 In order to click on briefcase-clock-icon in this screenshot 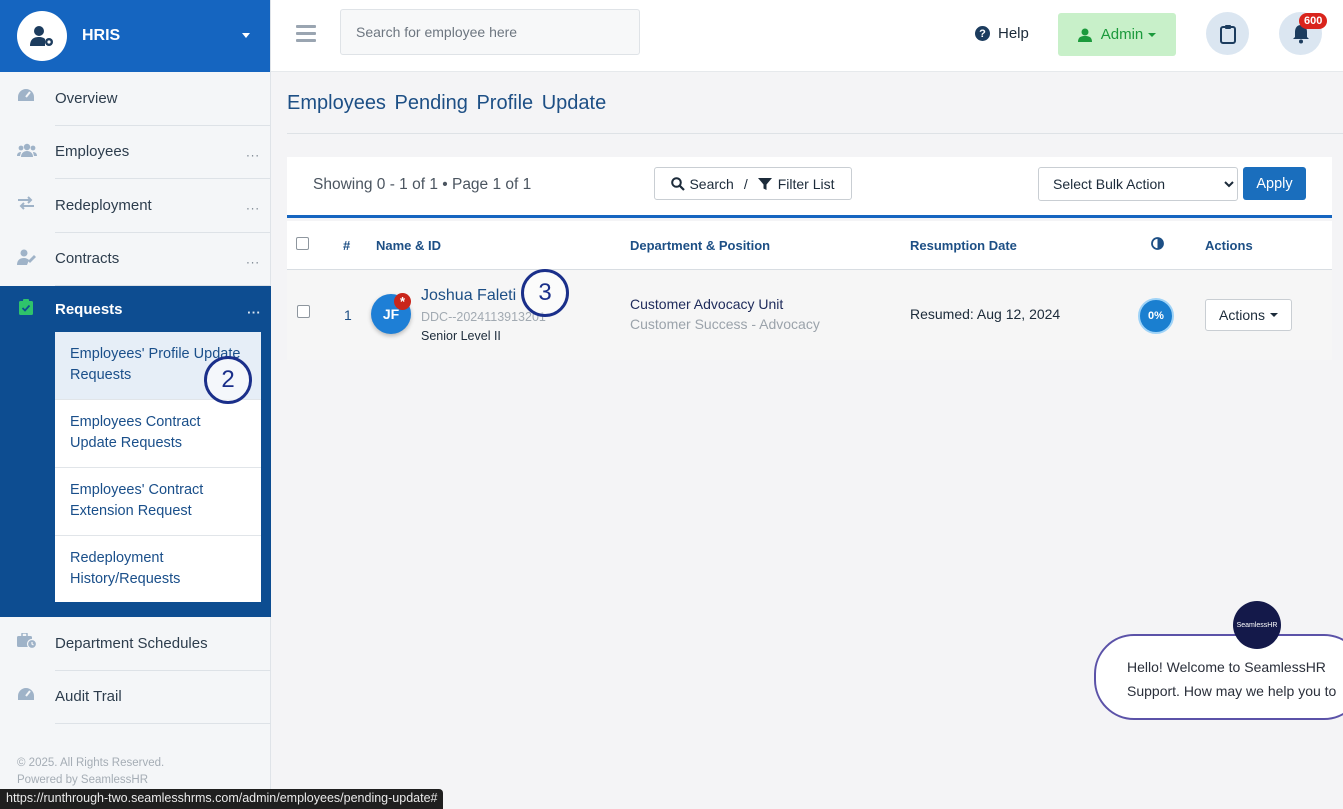, I will do `click(27, 642)`.